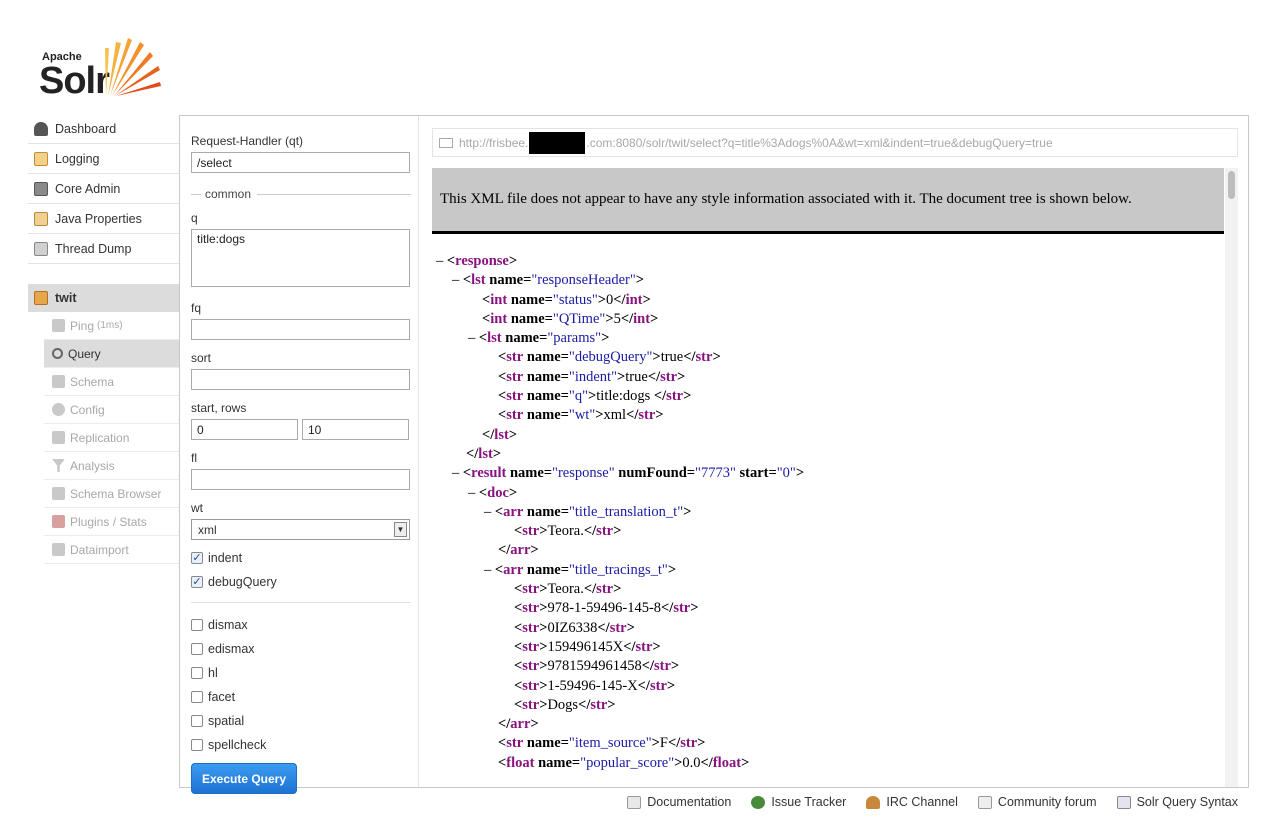  I want to click on common-legend-text: common, so click(228, 194).